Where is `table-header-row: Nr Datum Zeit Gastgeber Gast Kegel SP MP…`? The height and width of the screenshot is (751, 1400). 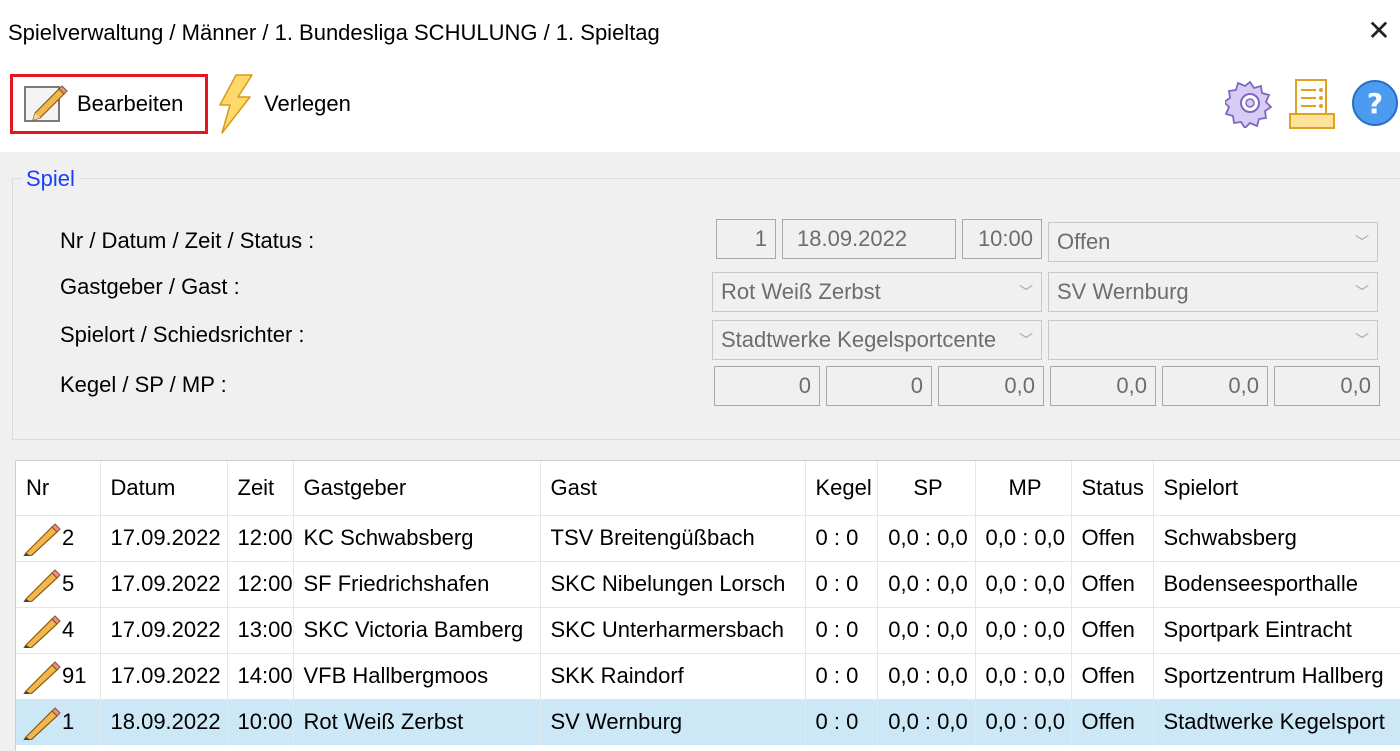
table-header-row: Nr Datum Zeit Gastgeber Gast Kegel SP MP… is located at coordinates (708, 488).